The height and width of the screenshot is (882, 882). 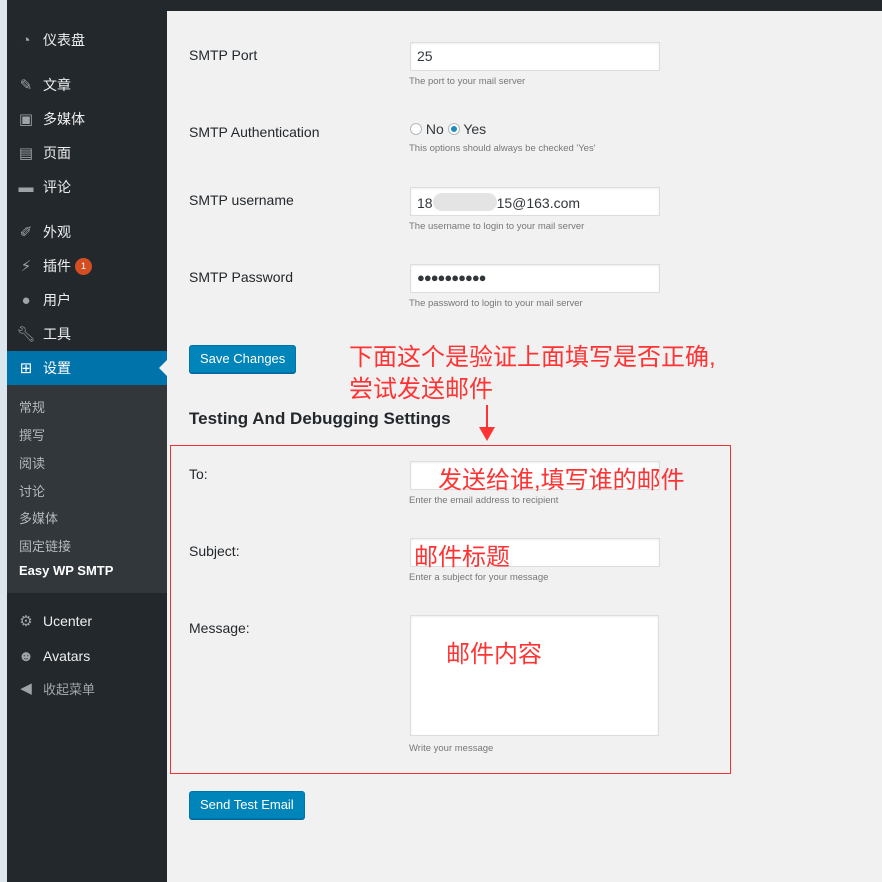 What do you see at coordinates (67, 656) in the screenshot?
I see `label: Avatars` at bounding box center [67, 656].